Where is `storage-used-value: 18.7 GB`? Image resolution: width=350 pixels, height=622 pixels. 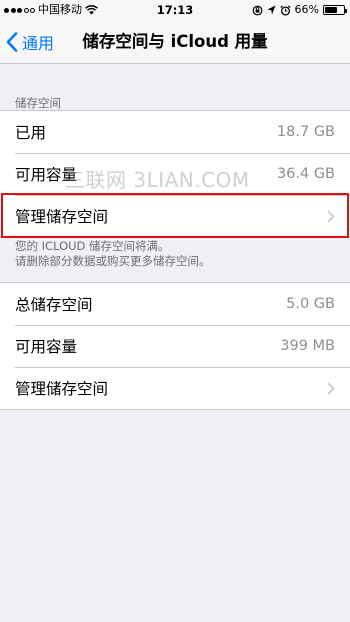 storage-used-value: 18.7 GB is located at coordinates (305, 132).